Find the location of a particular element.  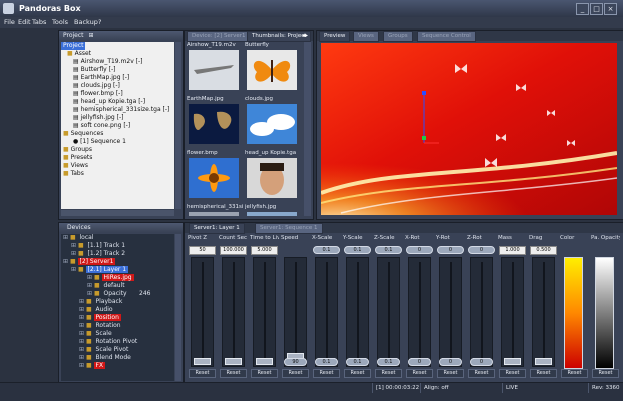

menu-file: File is located at coordinates (9, 22).